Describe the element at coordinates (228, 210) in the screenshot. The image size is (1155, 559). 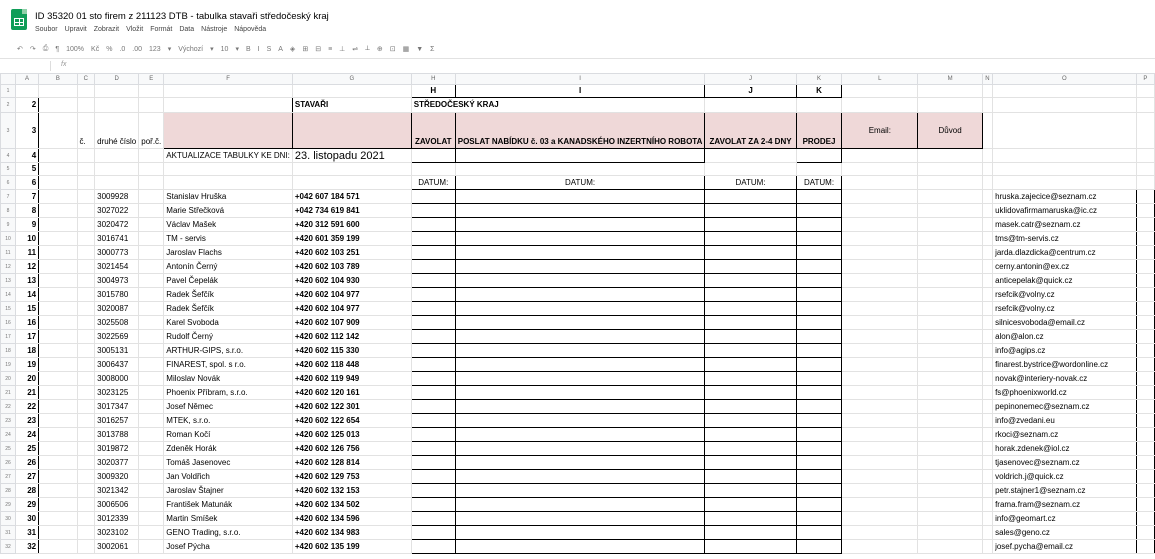
I see `company-name: Marie Střečková` at that location.